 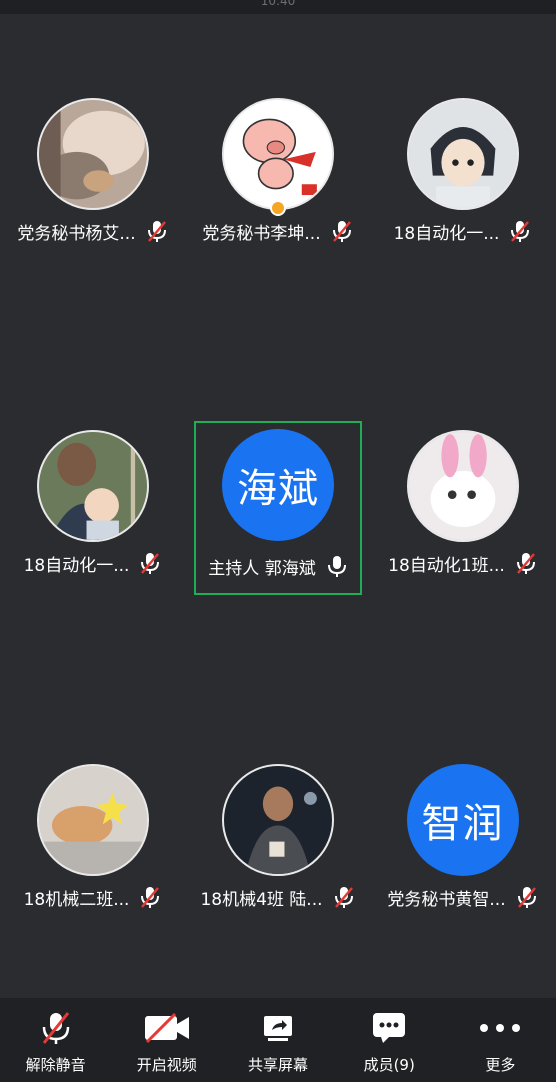 I want to click on share-screen-icon, so click(x=278, y=1028).